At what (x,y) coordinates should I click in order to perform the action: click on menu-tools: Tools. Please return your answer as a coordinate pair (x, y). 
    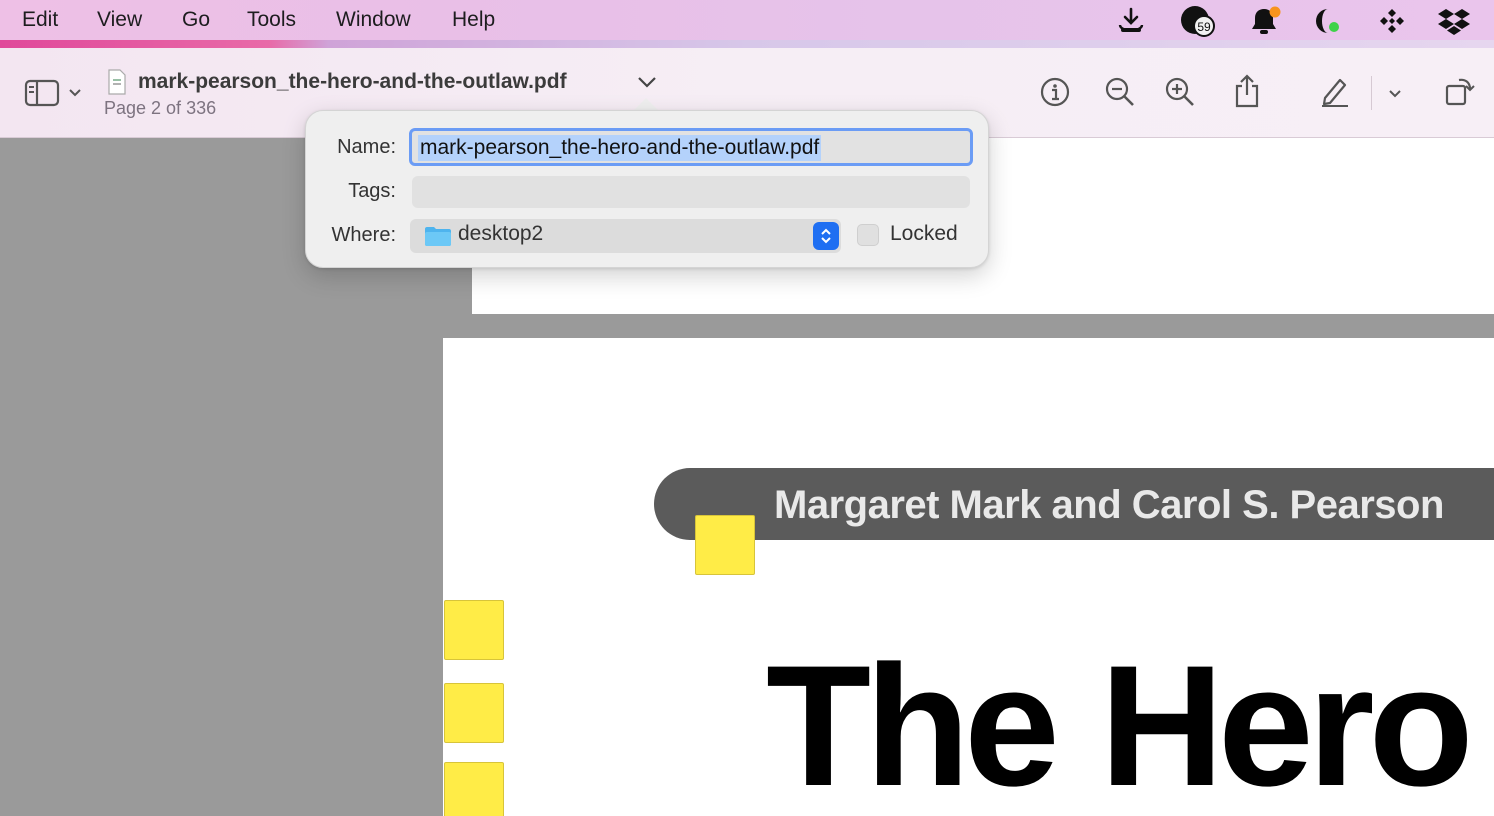
    Looking at the image, I should click on (271, 21).